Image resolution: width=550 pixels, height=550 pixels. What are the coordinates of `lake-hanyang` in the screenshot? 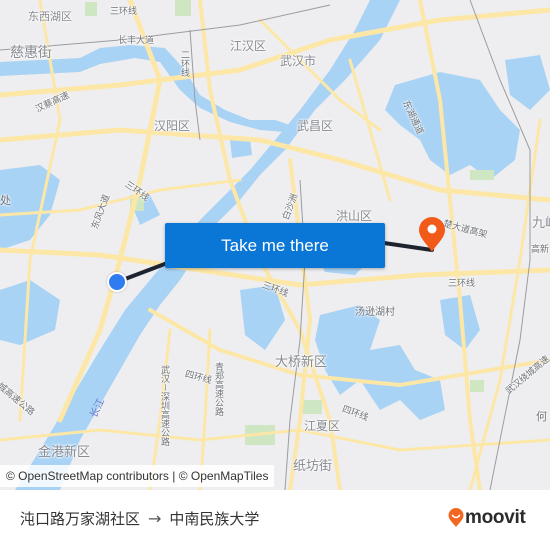 It's located at (30, 312).